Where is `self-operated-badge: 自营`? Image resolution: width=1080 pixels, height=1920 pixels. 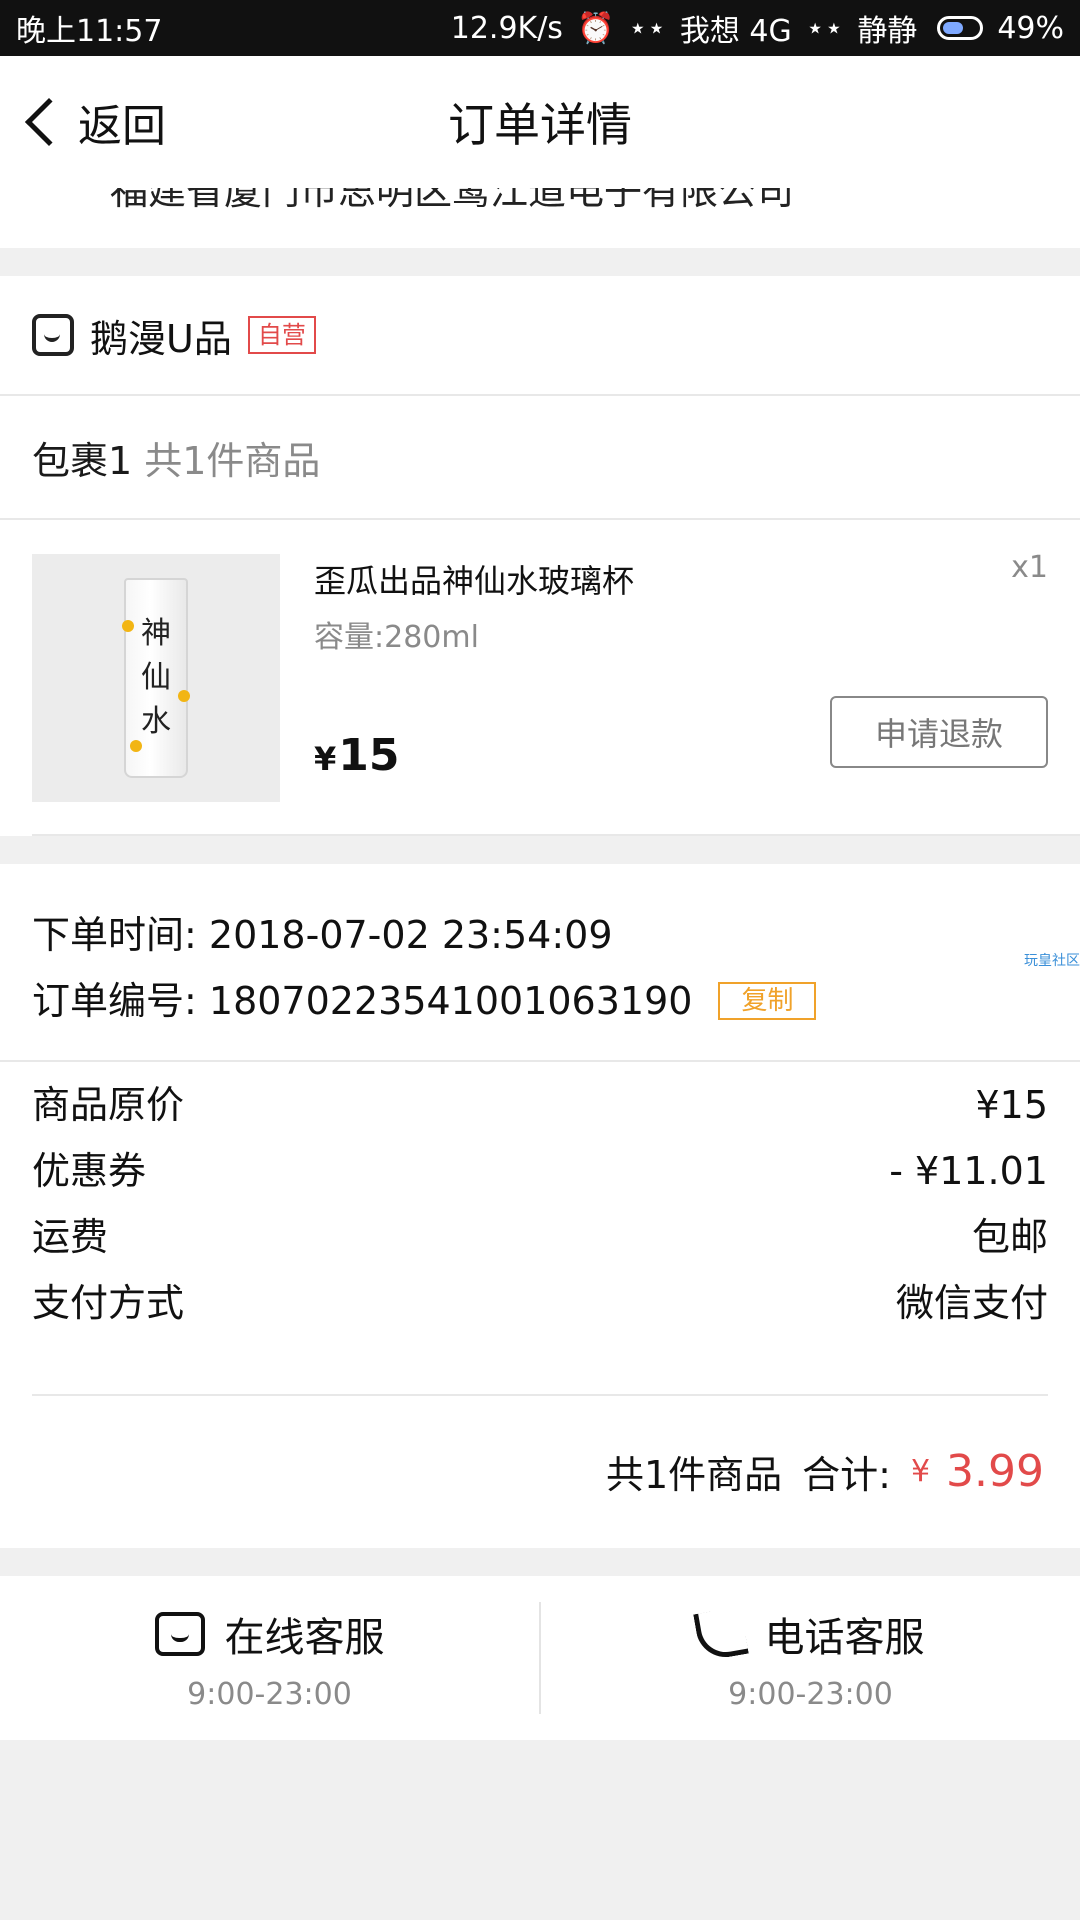
self-operated-badge: 自营 is located at coordinates (281, 335).